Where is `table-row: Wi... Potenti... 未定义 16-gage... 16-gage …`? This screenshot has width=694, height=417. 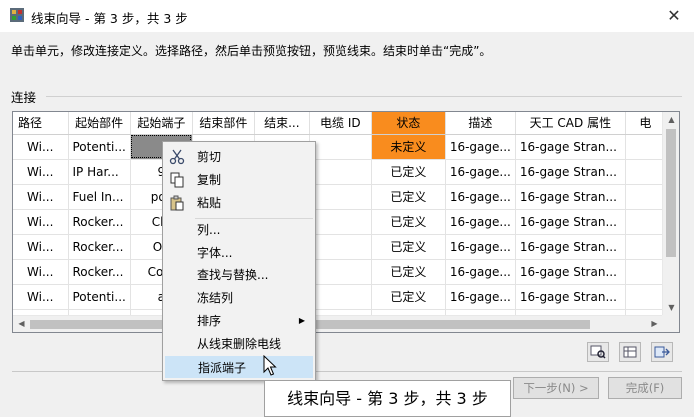 table-row: Wi... Potenti... 未定义 16-gage... 16-gage … is located at coordinates (339, 147).